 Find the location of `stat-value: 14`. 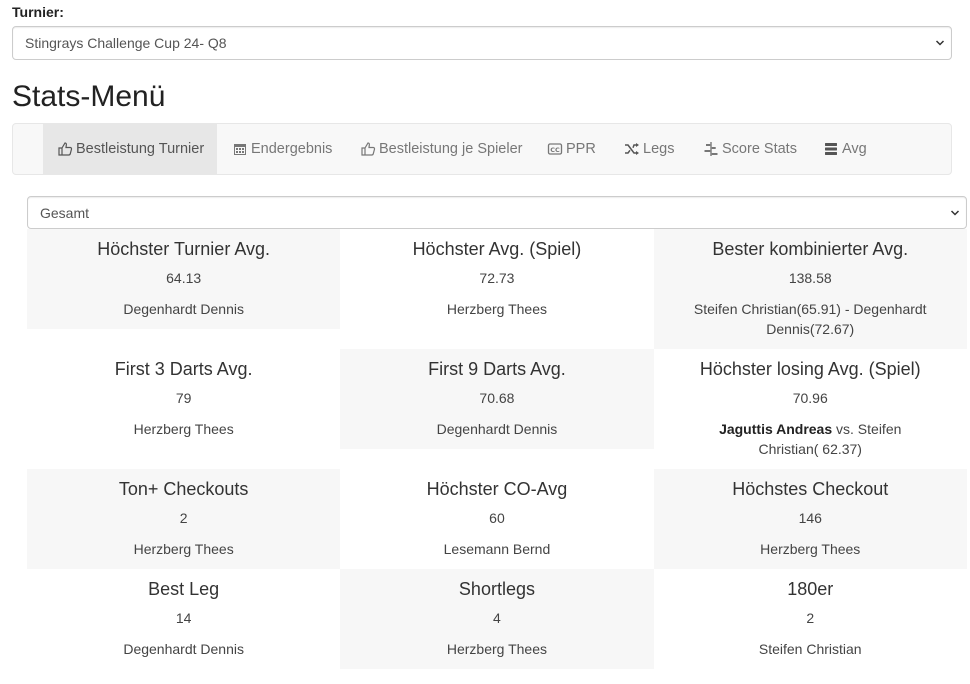

stat-value: 14 is located at coordinates (183, 618).